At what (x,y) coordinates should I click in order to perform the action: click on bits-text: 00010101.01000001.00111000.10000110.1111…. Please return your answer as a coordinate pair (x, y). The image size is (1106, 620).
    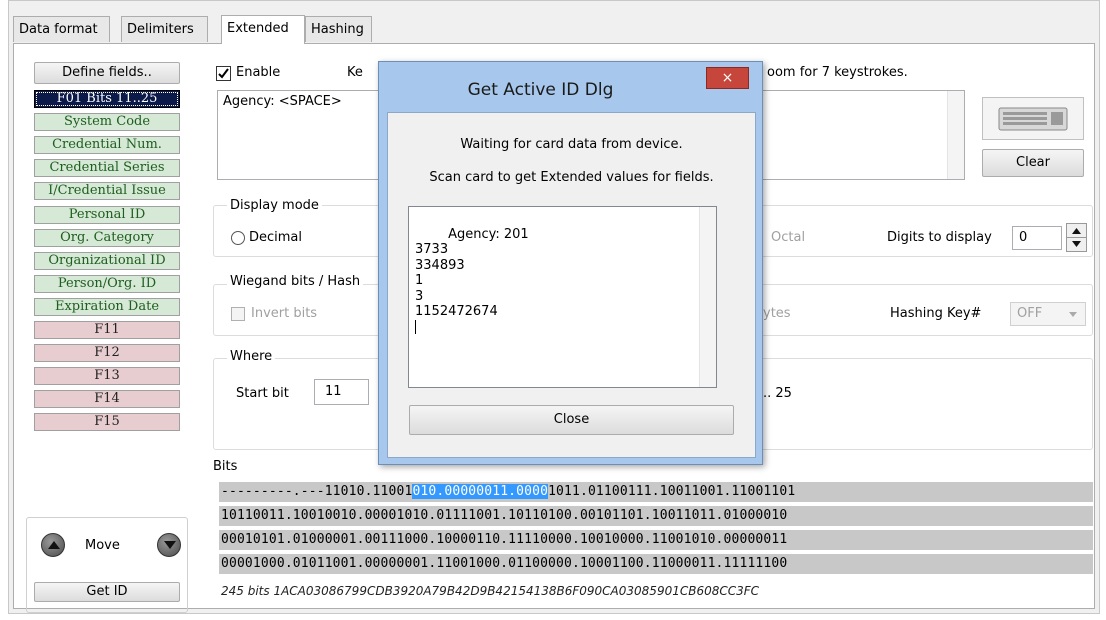
    Looking at the image, I should click on (504, 539).